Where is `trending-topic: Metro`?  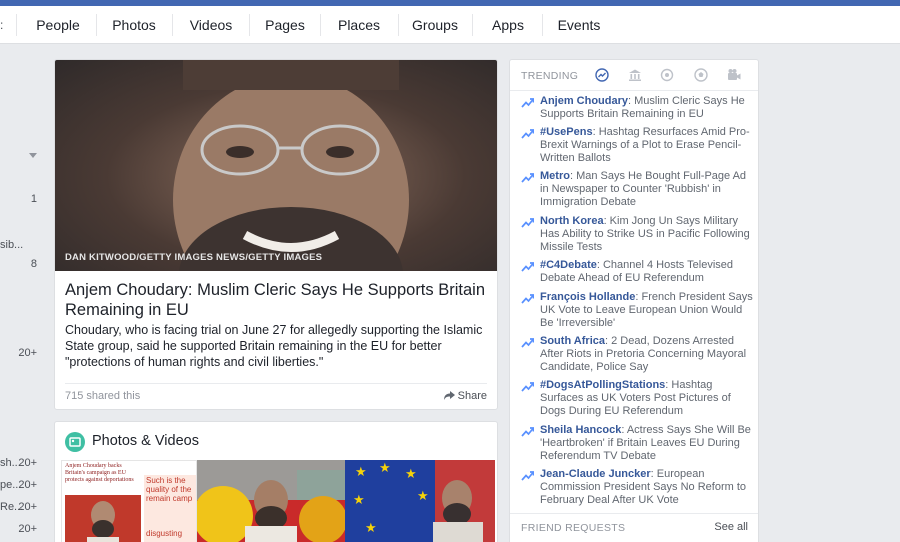 trending-topic: Metro is located at coordinates (555, 176).